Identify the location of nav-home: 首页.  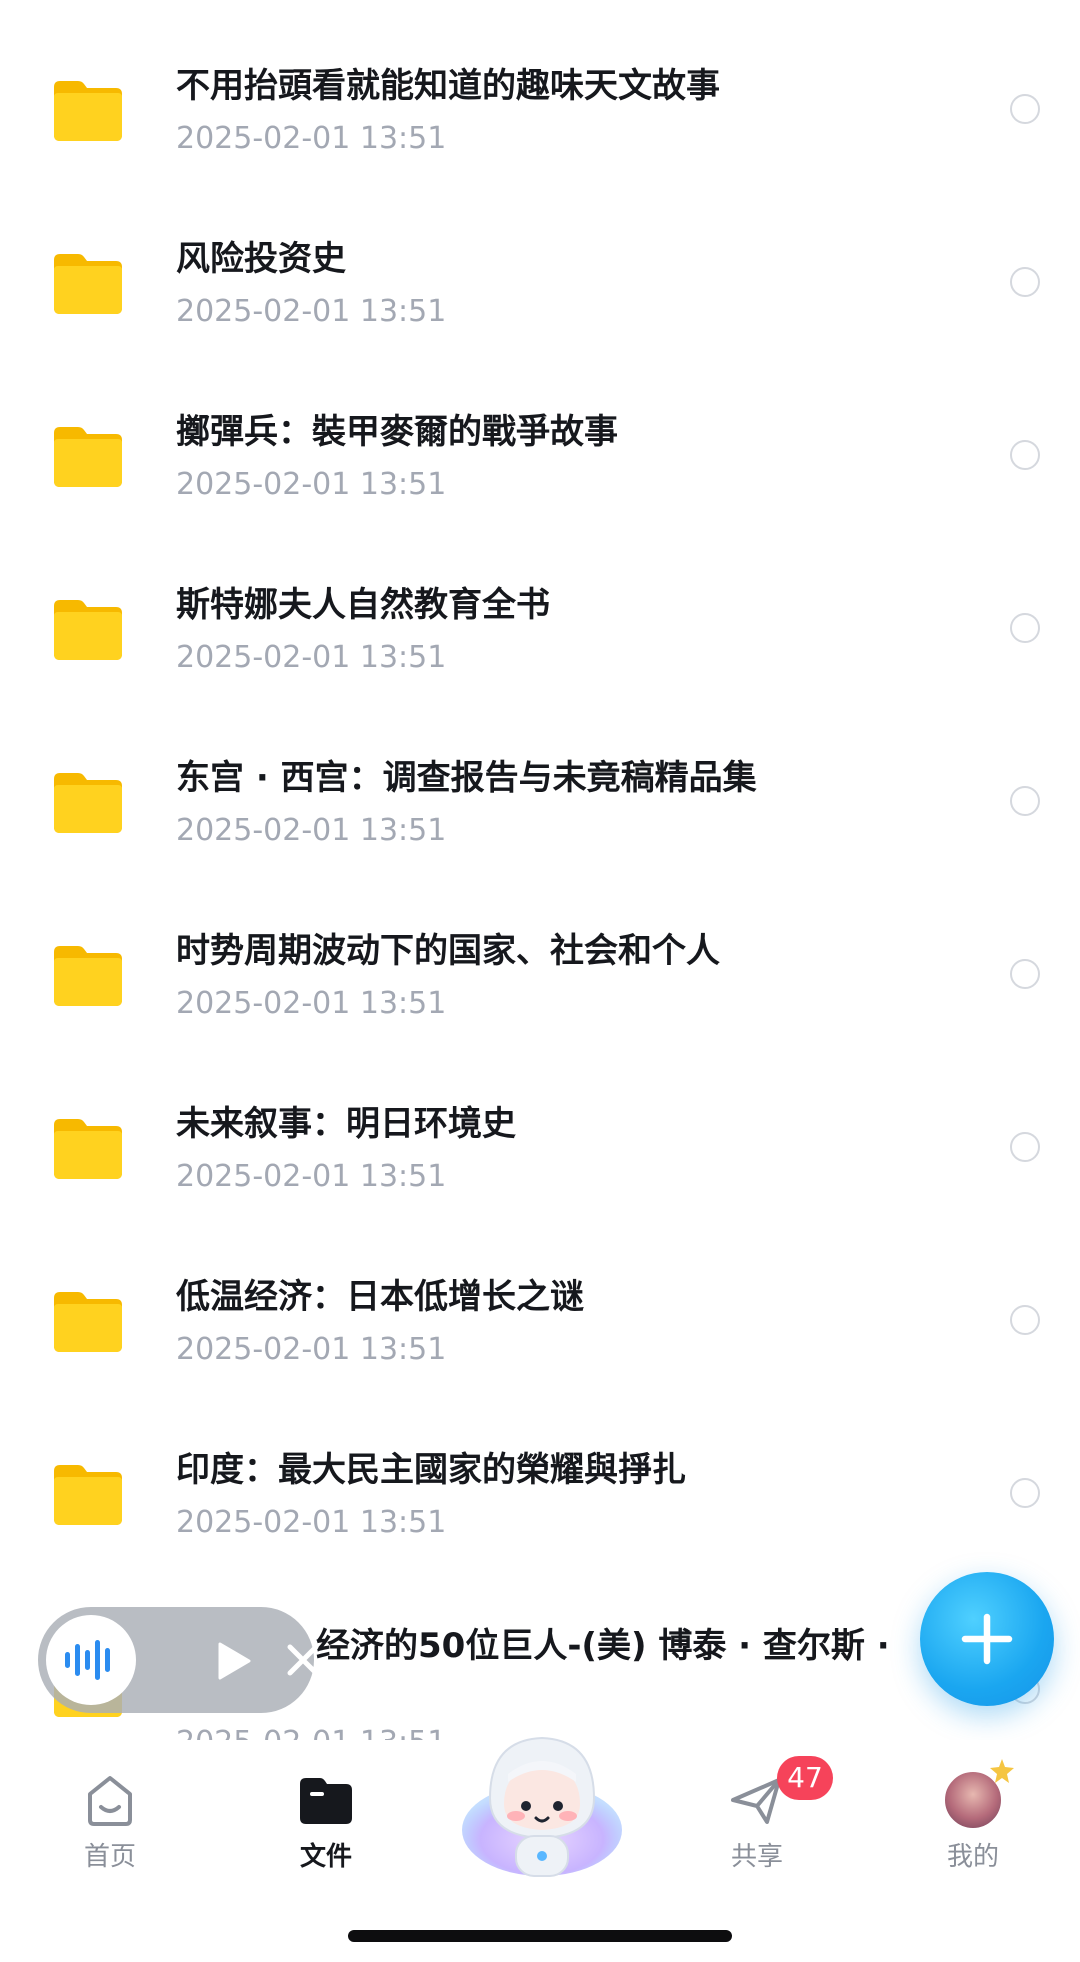
(110, 1830).